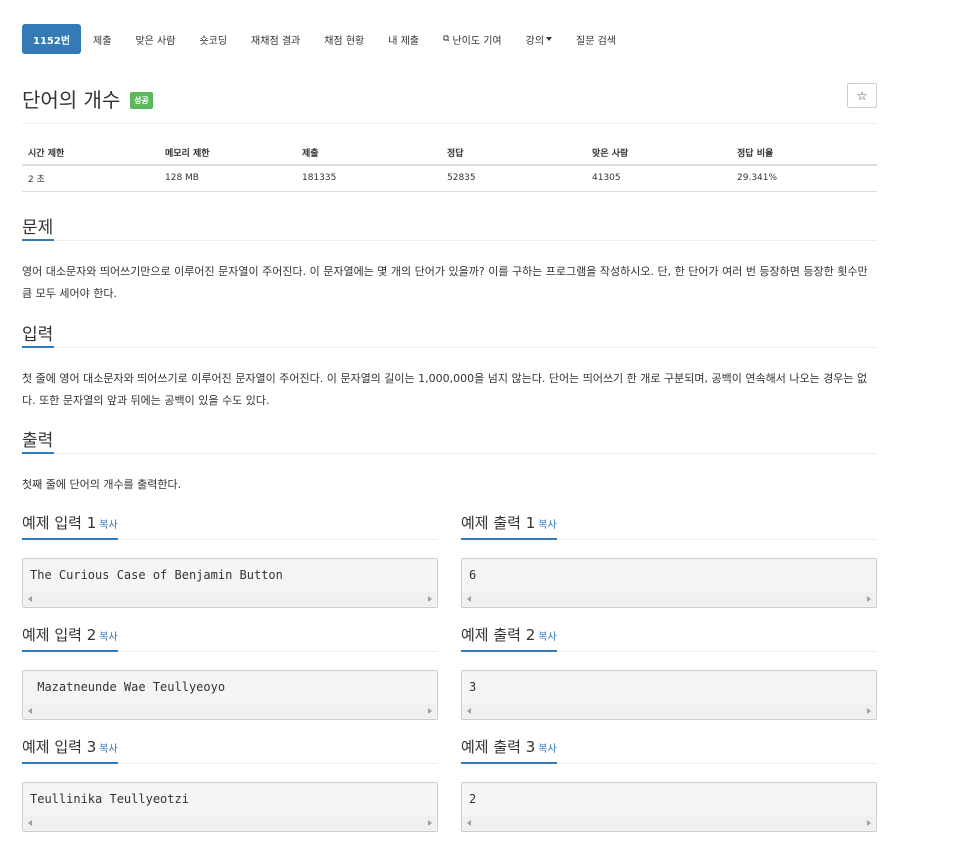 The height and width of the screenshot is (844, 960). What do you see at coordinates (59, 523) in the screenshot?
I see `sample-input-1-title: 예제 입력 1` at bounding box center [59, 523].